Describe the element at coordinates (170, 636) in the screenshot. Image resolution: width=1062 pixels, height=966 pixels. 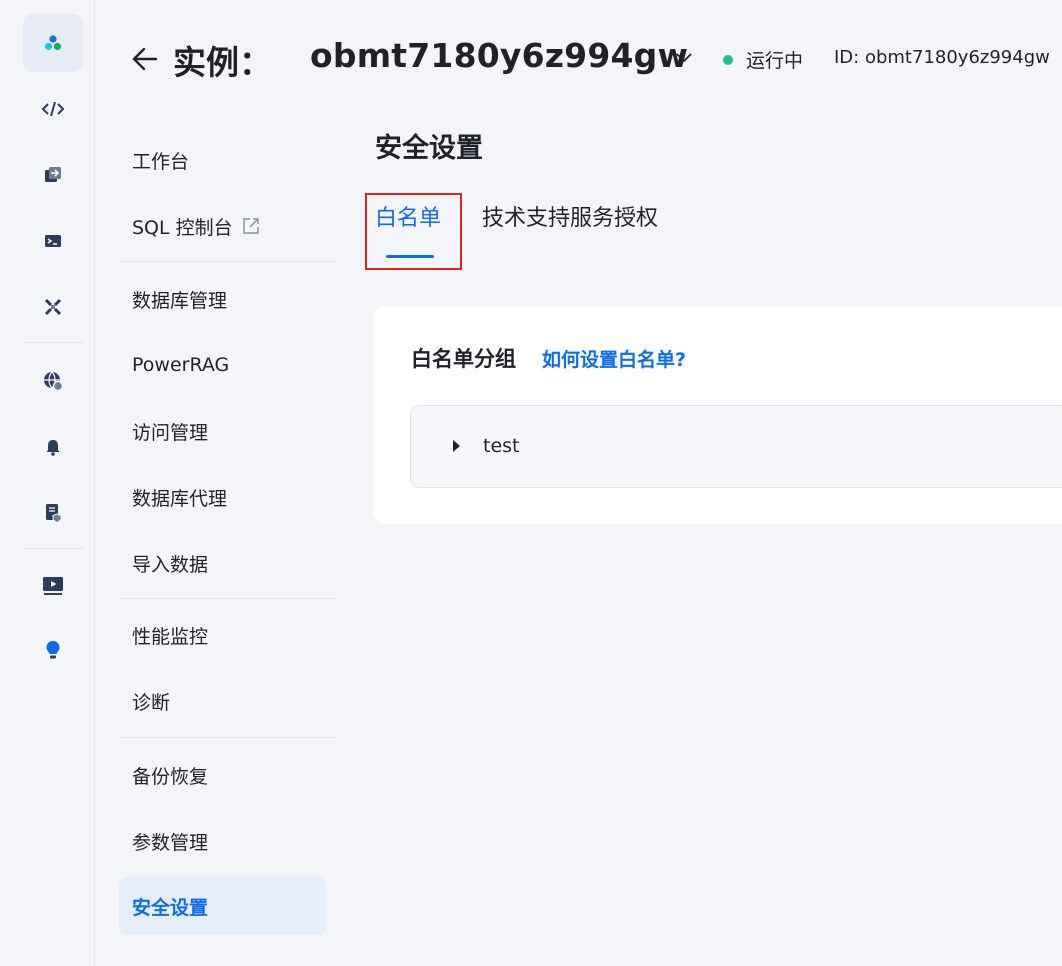
I see `nav-item-label: 性能监控` at that location.